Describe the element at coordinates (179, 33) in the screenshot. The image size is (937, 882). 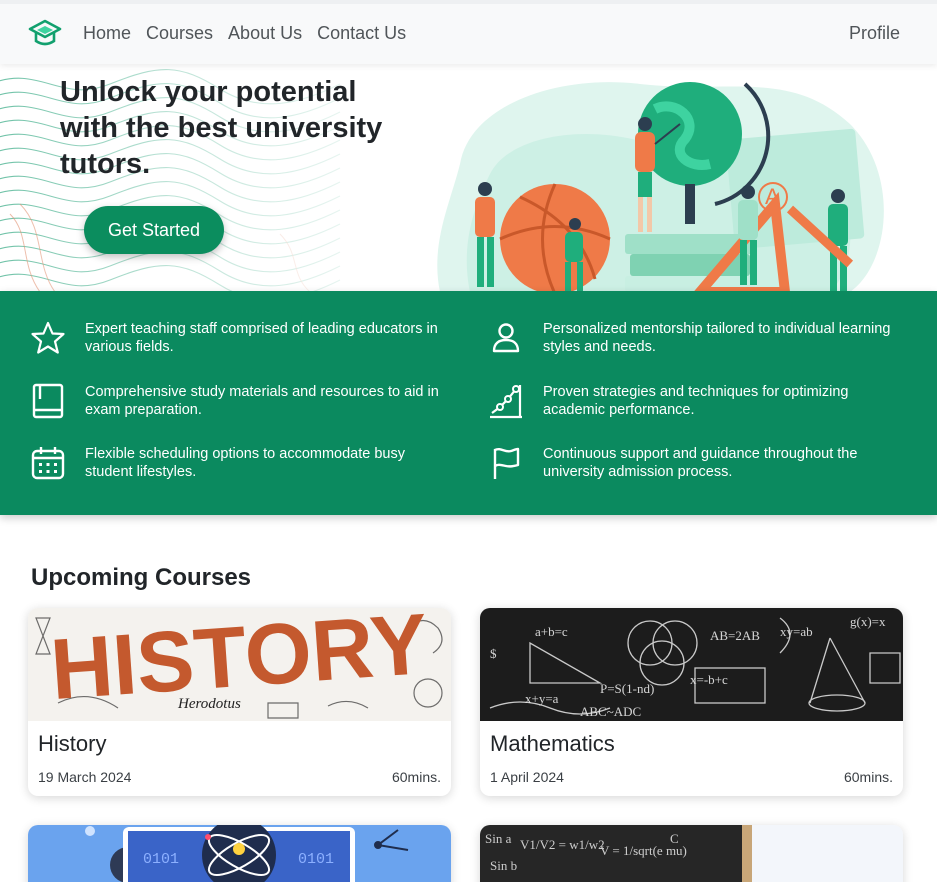
I see `nav-courses: Courses` at that location.